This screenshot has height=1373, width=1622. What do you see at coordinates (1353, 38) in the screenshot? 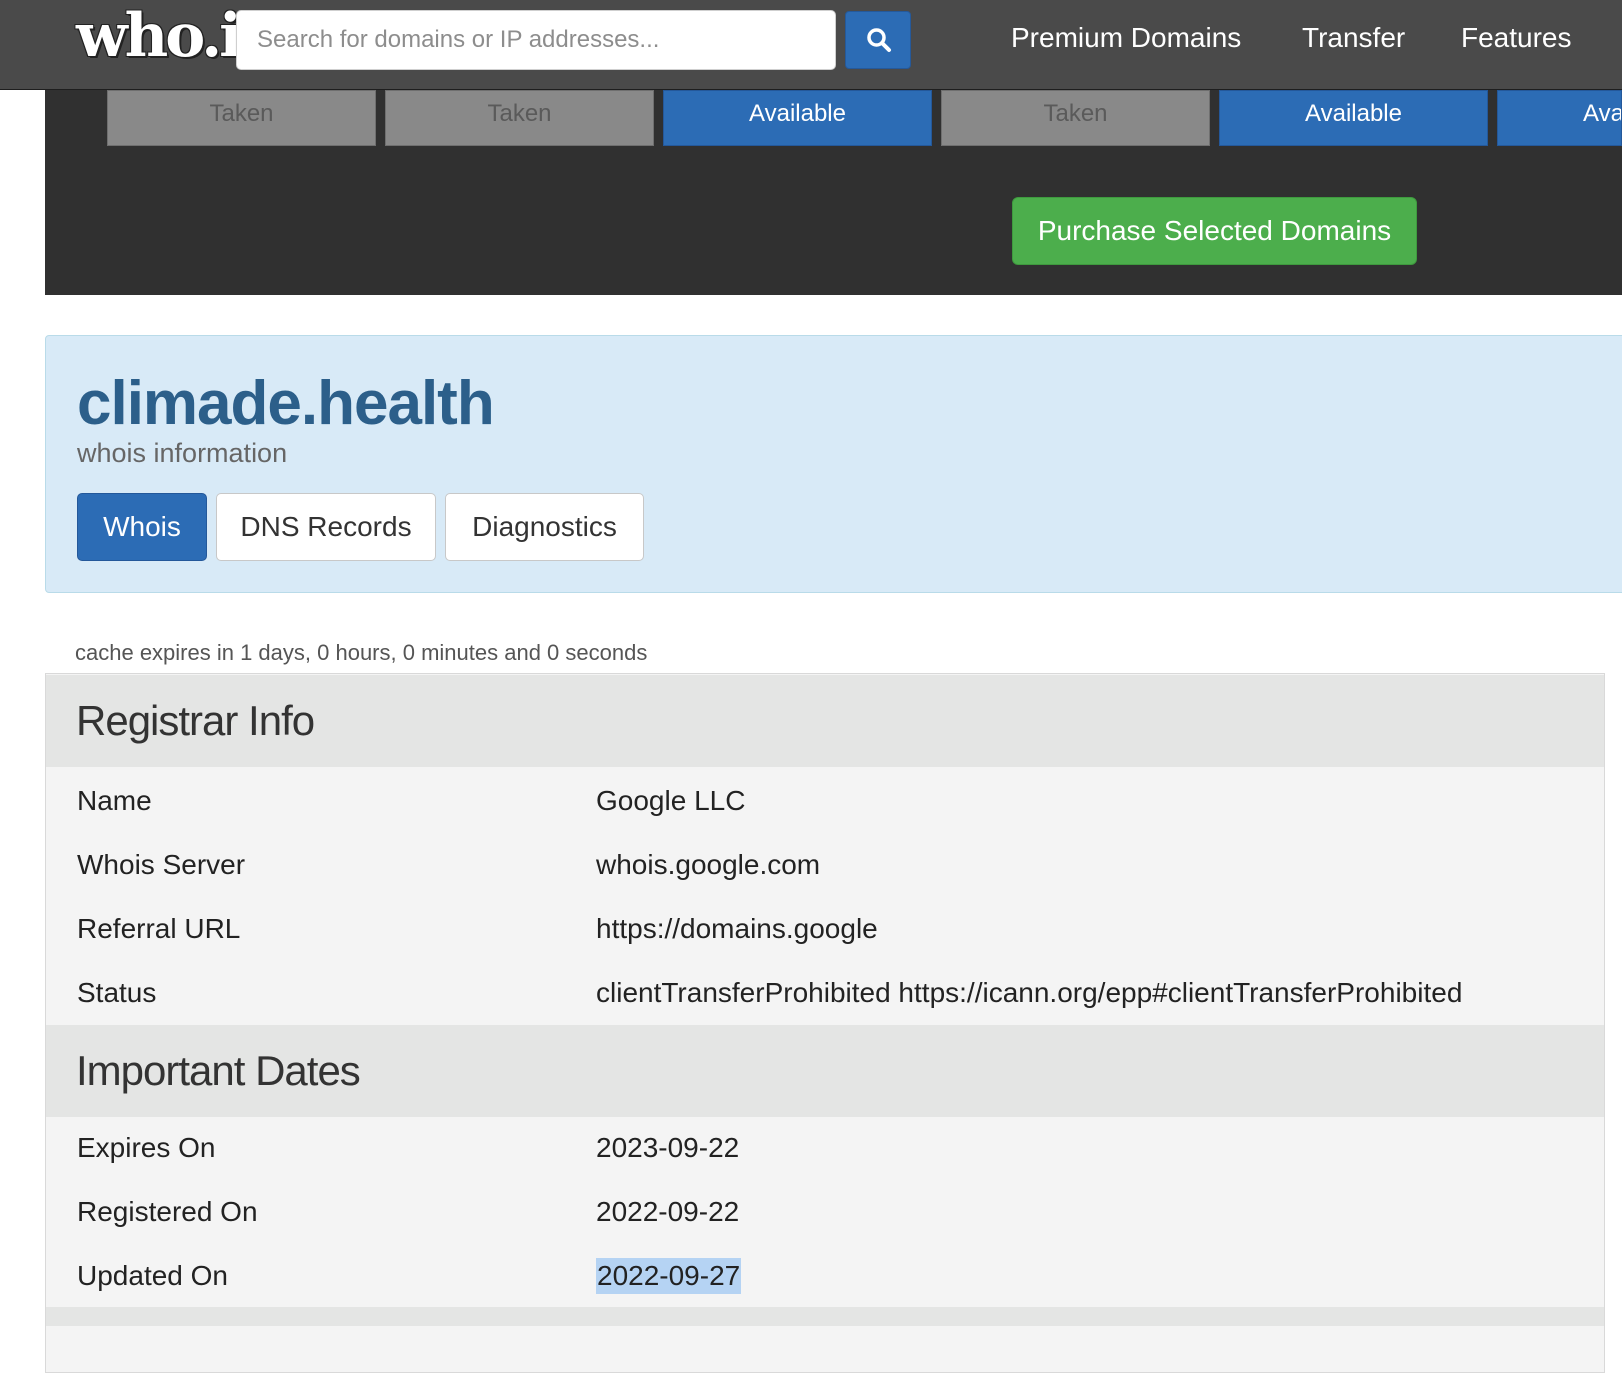
I see `nav-transfer: Transfer` at bounding box center [1353, 38].